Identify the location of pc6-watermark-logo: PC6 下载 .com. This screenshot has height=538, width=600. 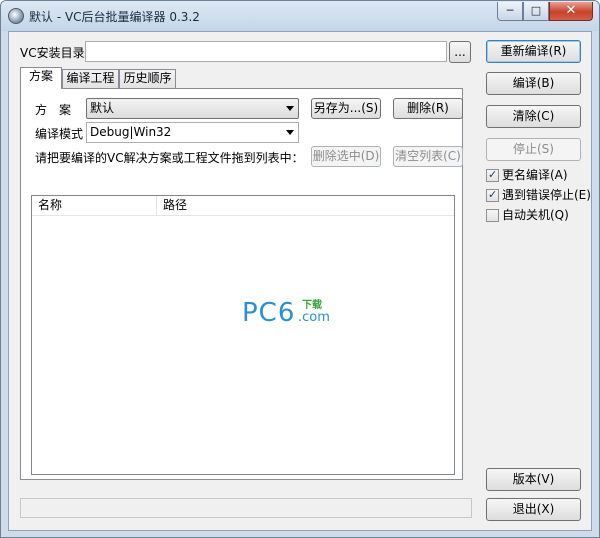
(297, 314).